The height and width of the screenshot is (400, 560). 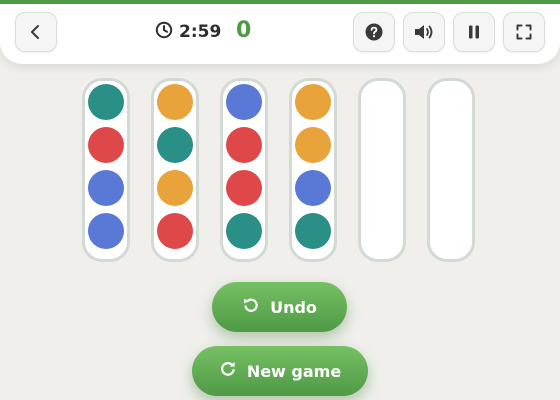 I want to click on chevron-left-icon, so click(x=36, y=32).